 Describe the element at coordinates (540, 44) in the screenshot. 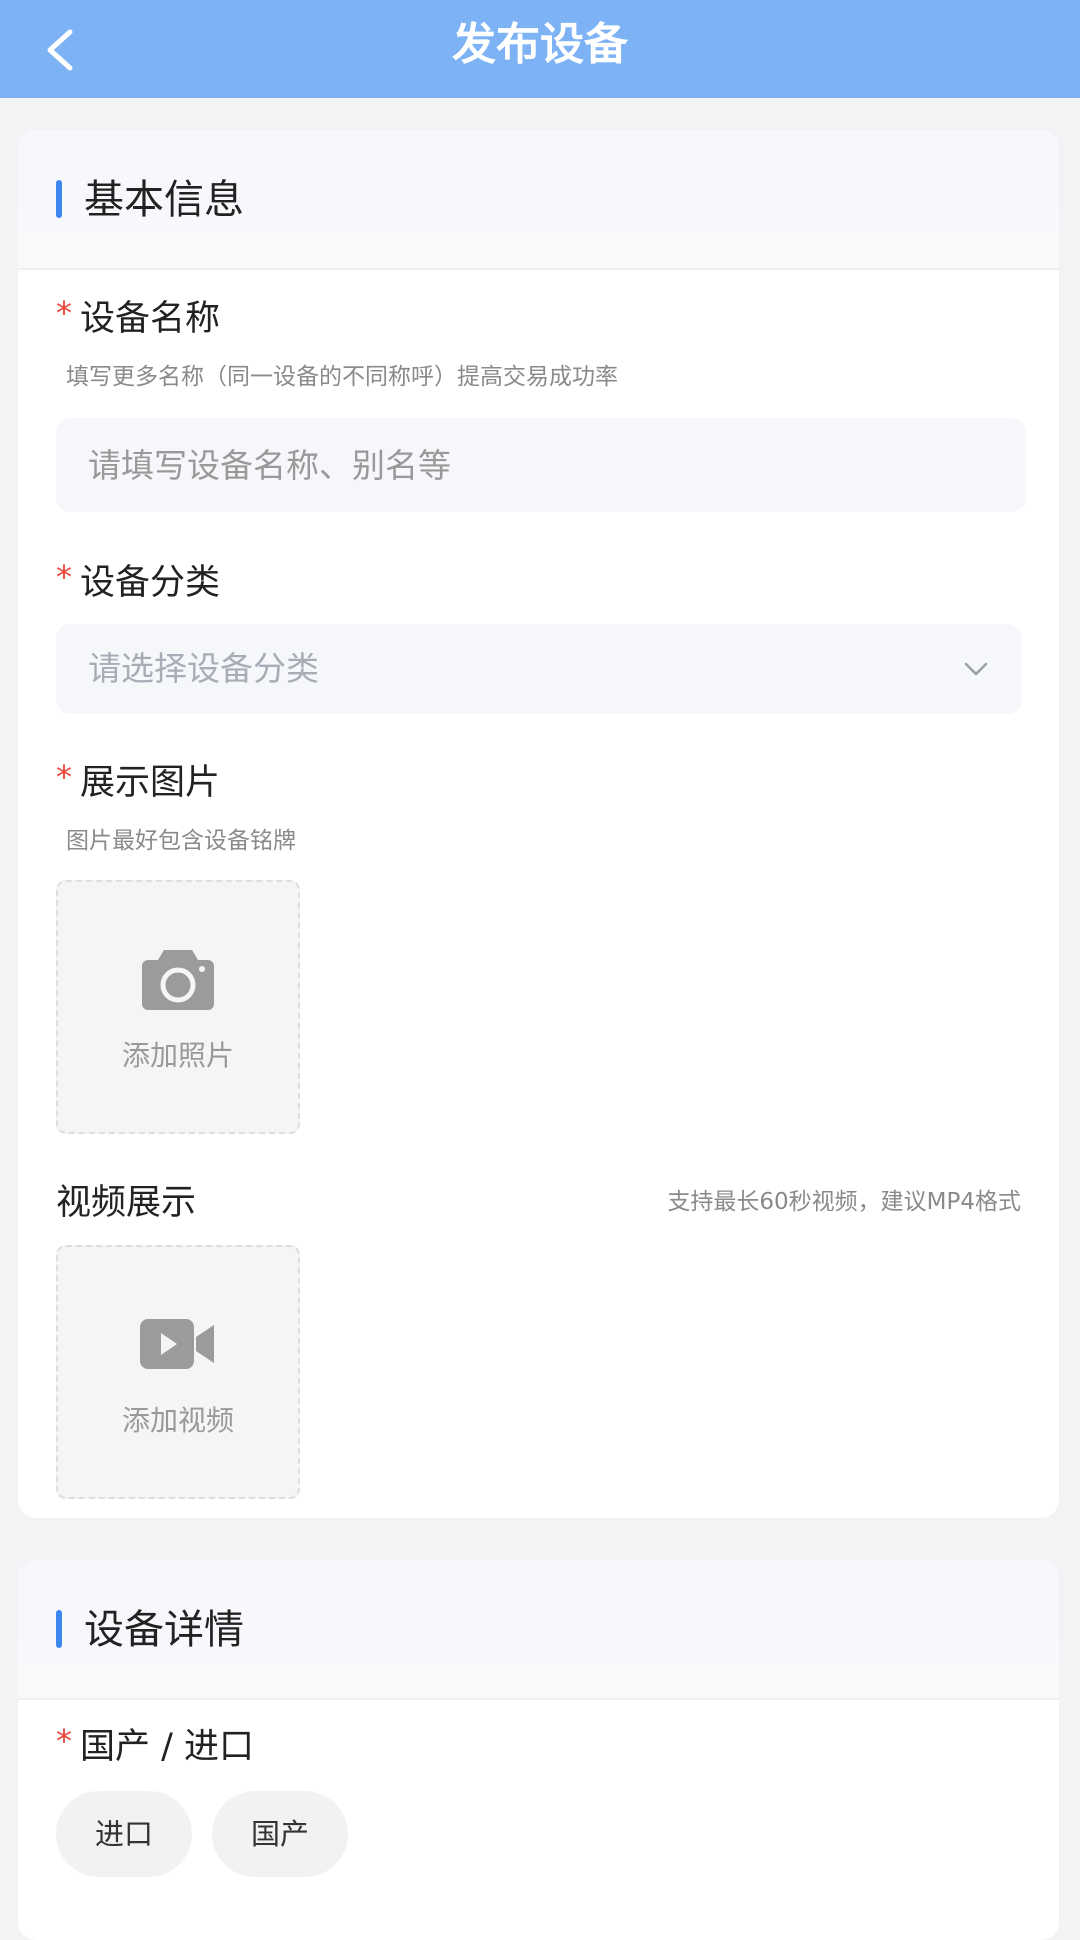

I see `page-title: 发布设备` at that location.